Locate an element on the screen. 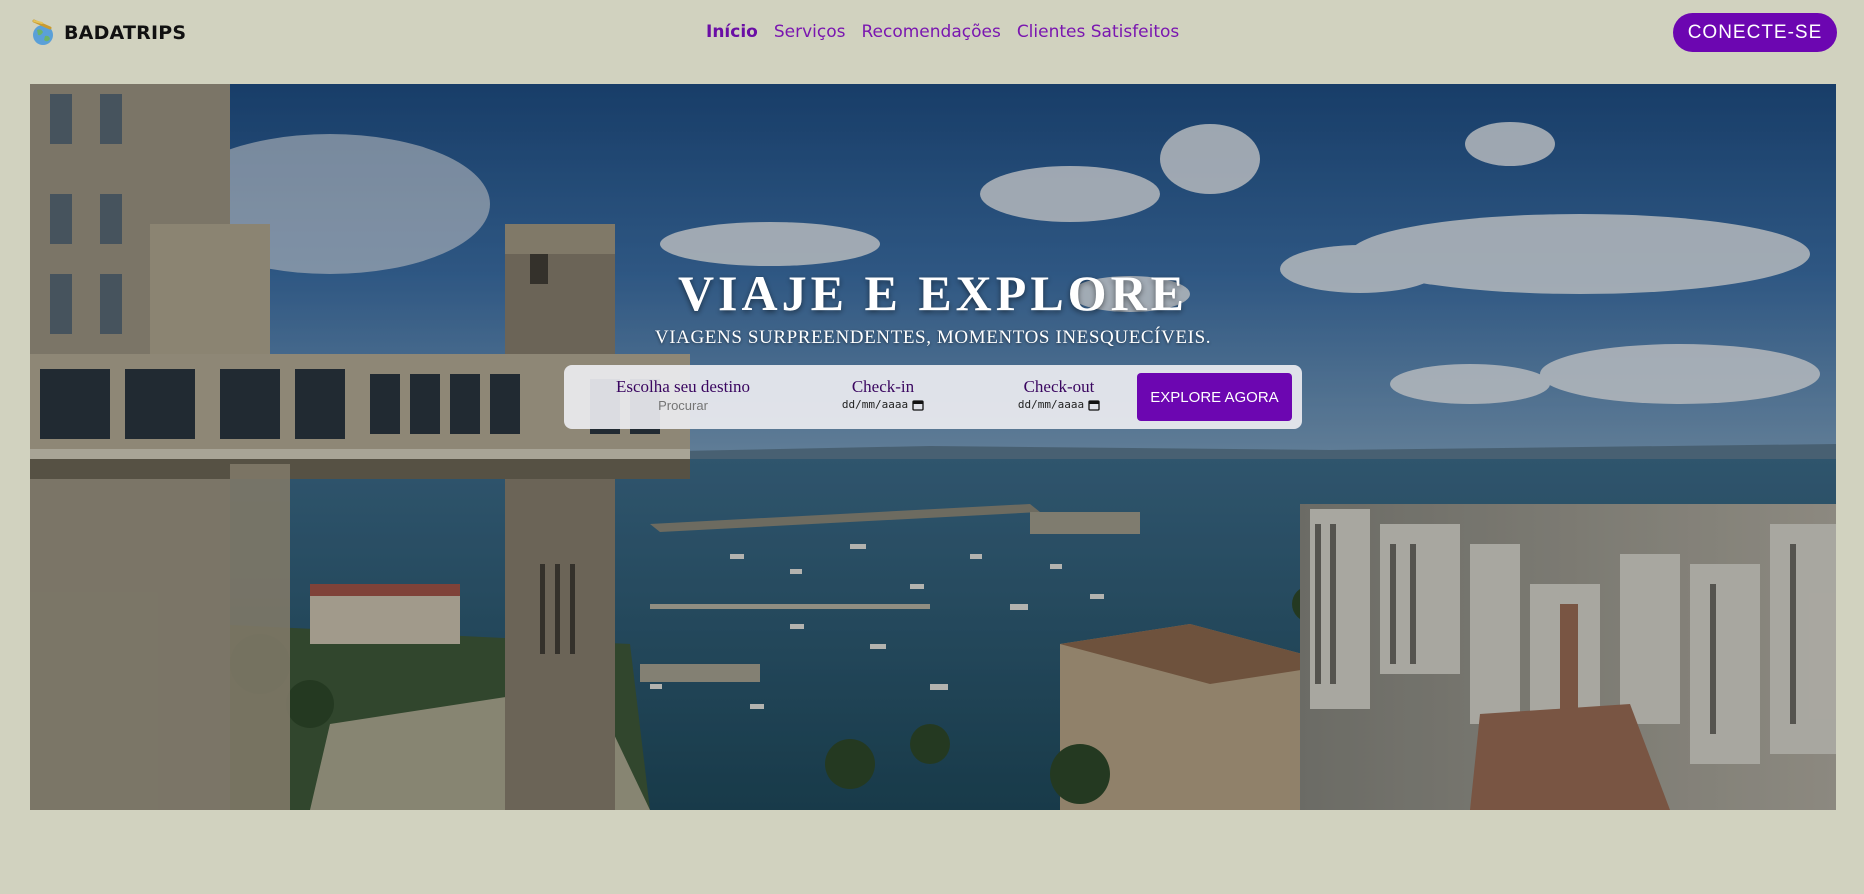 This screenshot has height=894, width=1864. destination-input is located at coordinates (683, 405).